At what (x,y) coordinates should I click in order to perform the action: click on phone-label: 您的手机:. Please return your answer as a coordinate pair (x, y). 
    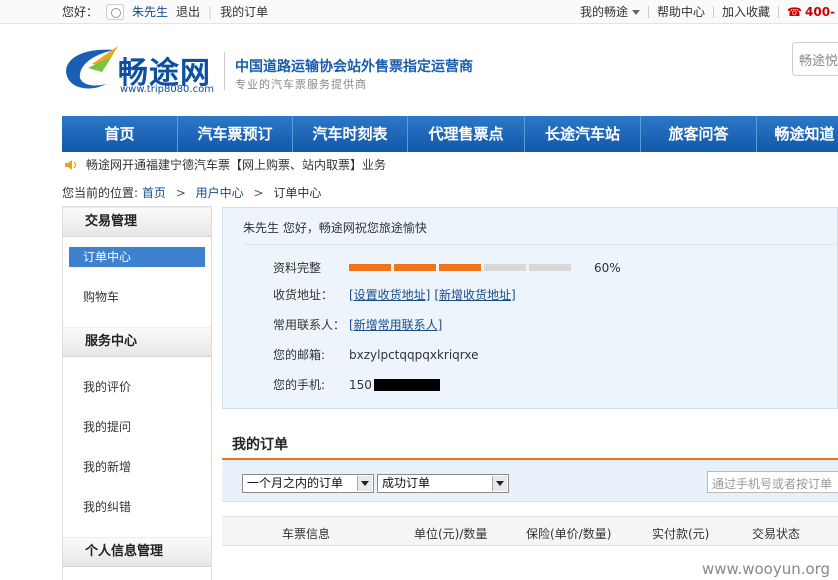
    Looking at the image, I should click on (299, 385).